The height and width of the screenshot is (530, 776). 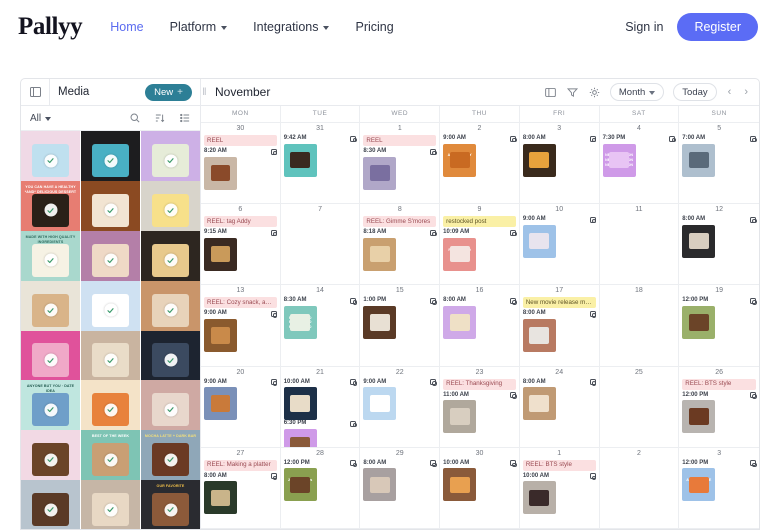 I want to click on calendar-day-cell: 13 REEL: Cozy snack, add ... 9:00 AM, so click(x=241, y=326).